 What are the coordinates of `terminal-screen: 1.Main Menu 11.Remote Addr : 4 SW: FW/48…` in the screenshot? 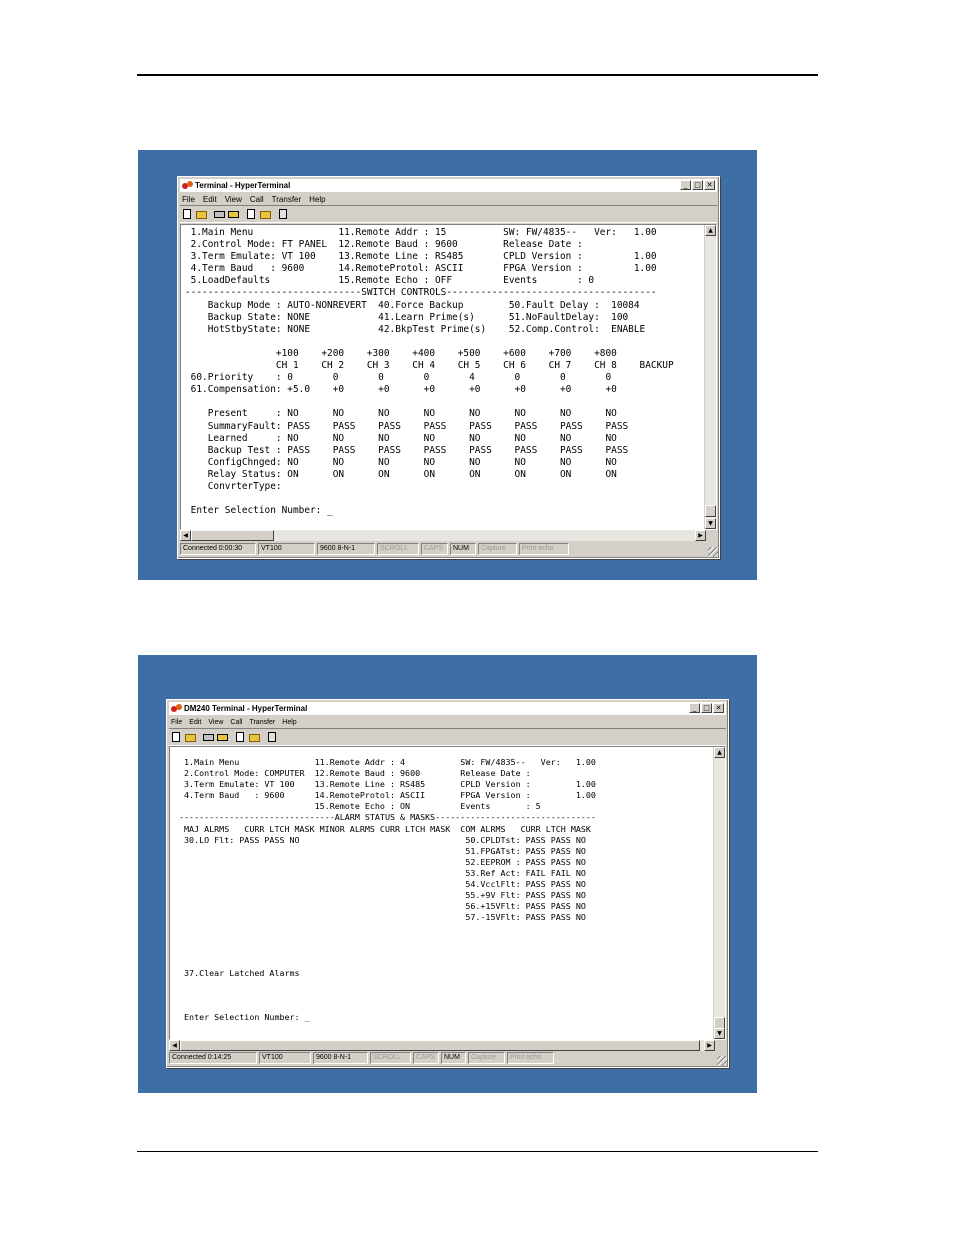 It's located at (447, 893).